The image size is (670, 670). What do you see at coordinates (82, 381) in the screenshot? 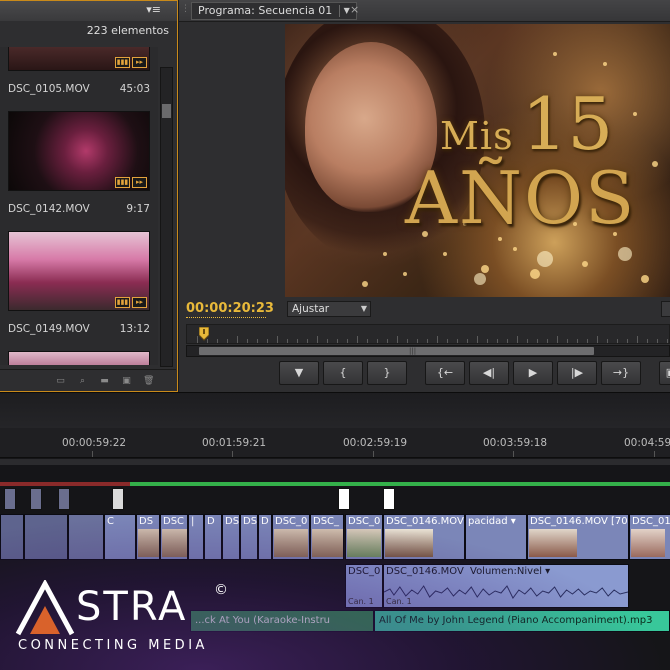
I see `search-icon: ⌕` at bounding box center [82, 381].